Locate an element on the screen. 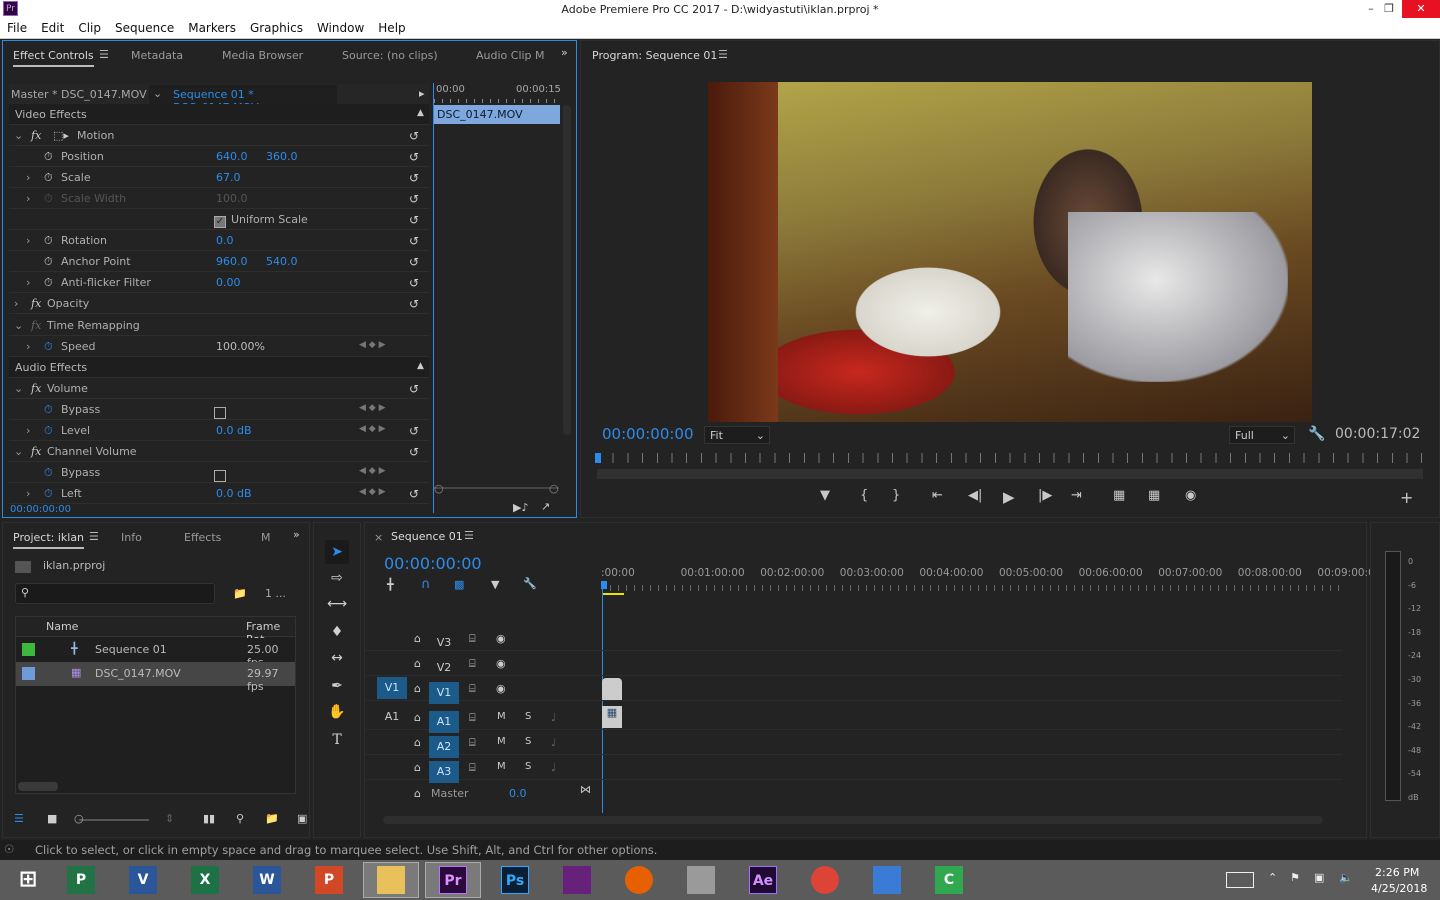  clock-time: 2:26 PM is located at coordinates (1397, 872).